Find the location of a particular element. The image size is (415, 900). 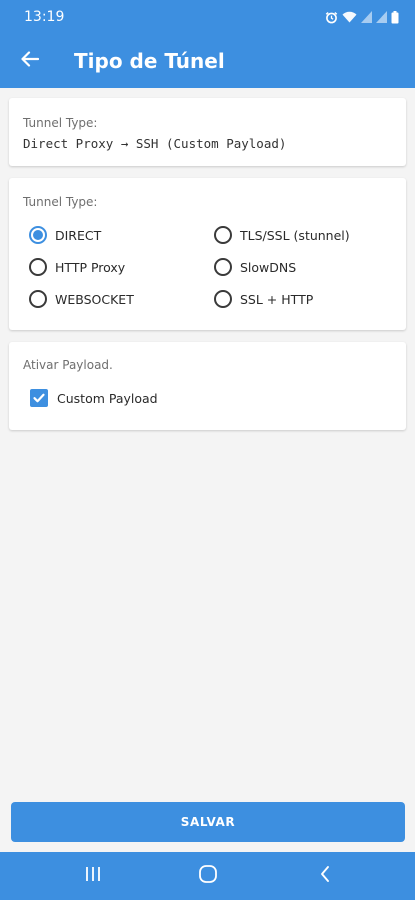

recent-apps-button is located at coordinates (93, 876).